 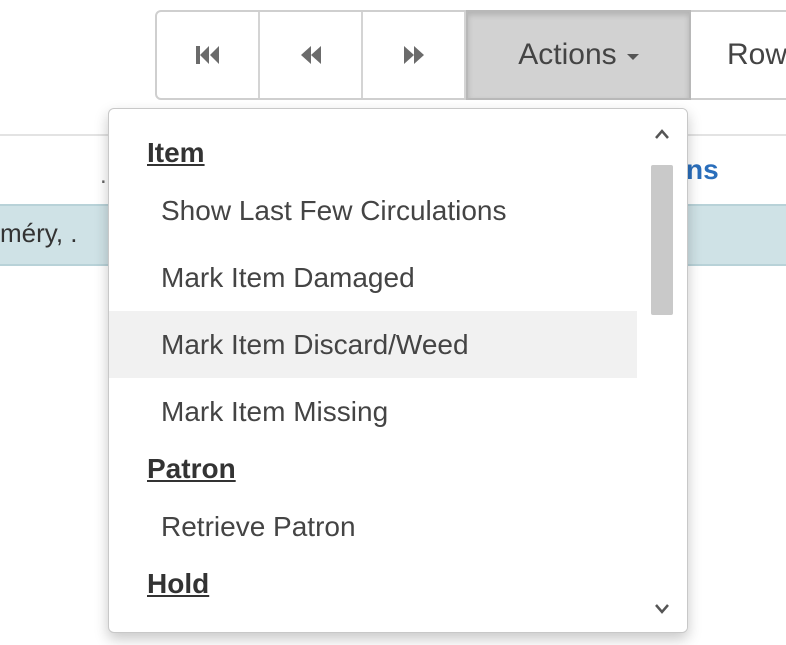 What do you see at coordinates (374, 344) in the screenshot?
I see `menu-item-mark-item-discard-weed: Mark Item Discard/Weed` at bounding box center [374, 344].